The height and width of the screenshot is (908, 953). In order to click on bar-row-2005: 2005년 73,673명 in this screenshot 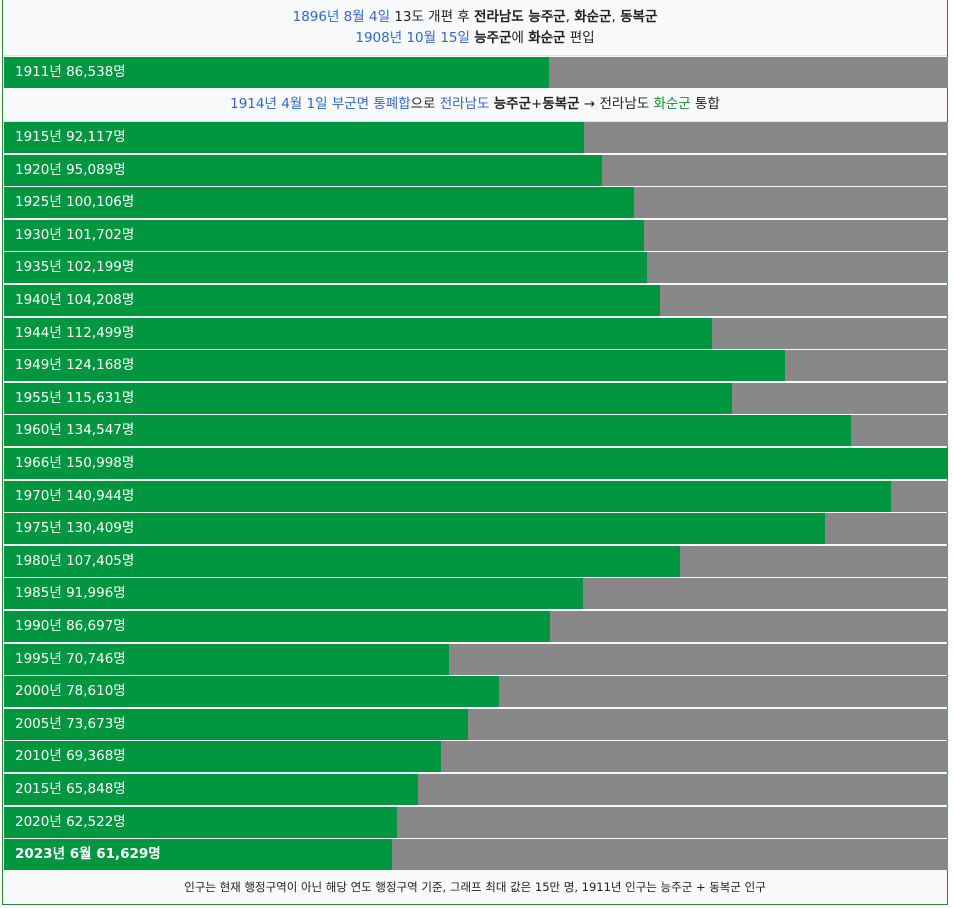, I will do `click(476, 724)`.